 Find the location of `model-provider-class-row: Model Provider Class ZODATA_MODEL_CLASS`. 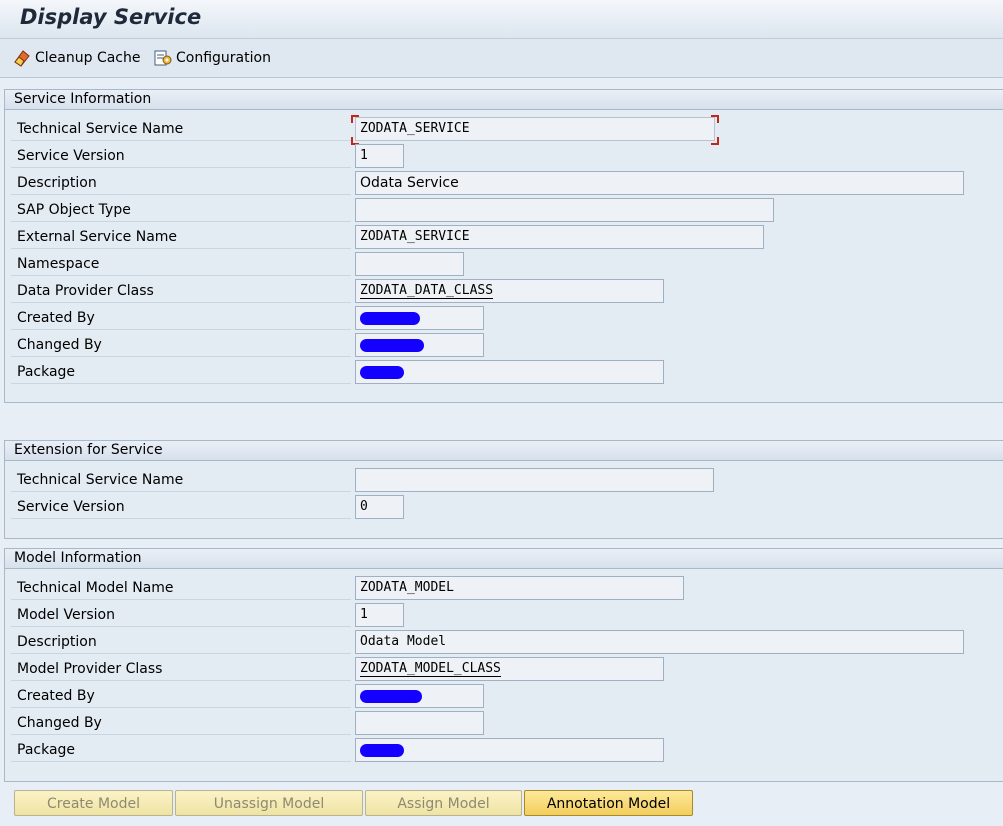

model-provider-class-row: Model Provider Class ZODATA_MODEL_CLASS is located at coordinates (491, 669).